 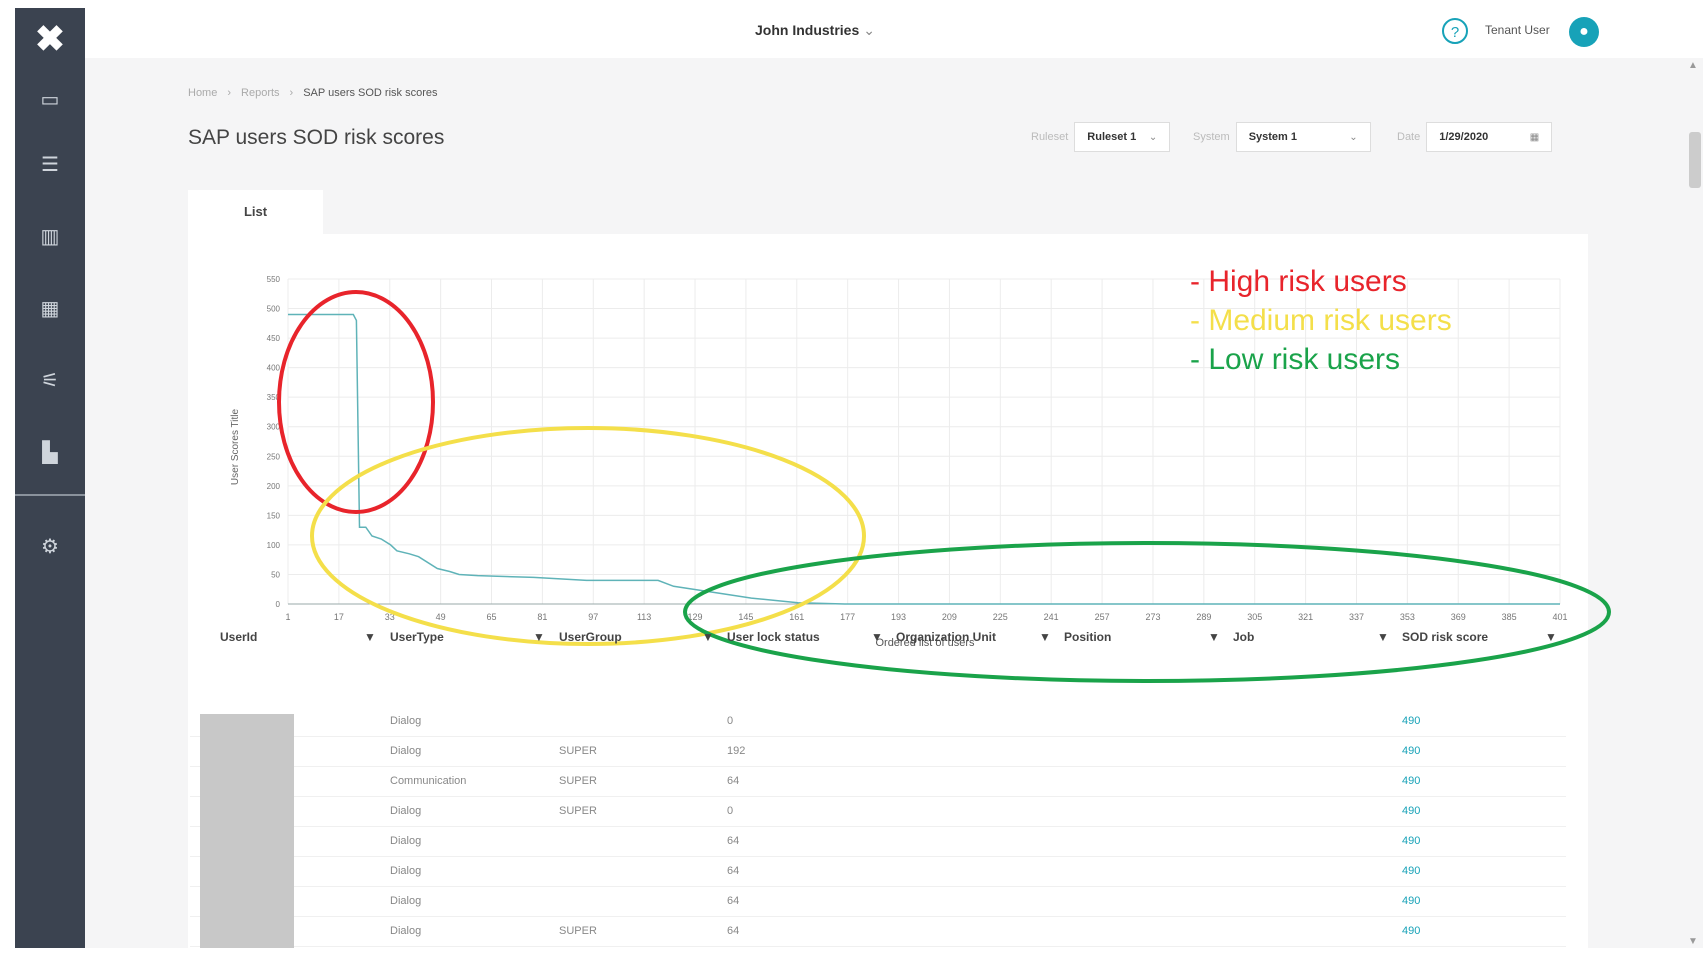 I want to click on column-header: UserGroup, so click(x=590, y=637).